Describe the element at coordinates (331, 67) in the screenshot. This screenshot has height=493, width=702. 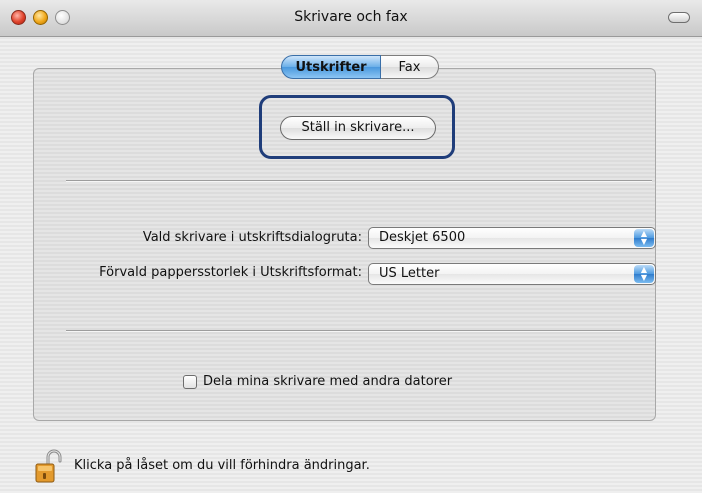
I see `tab-printing: Utskrifter` at that location.